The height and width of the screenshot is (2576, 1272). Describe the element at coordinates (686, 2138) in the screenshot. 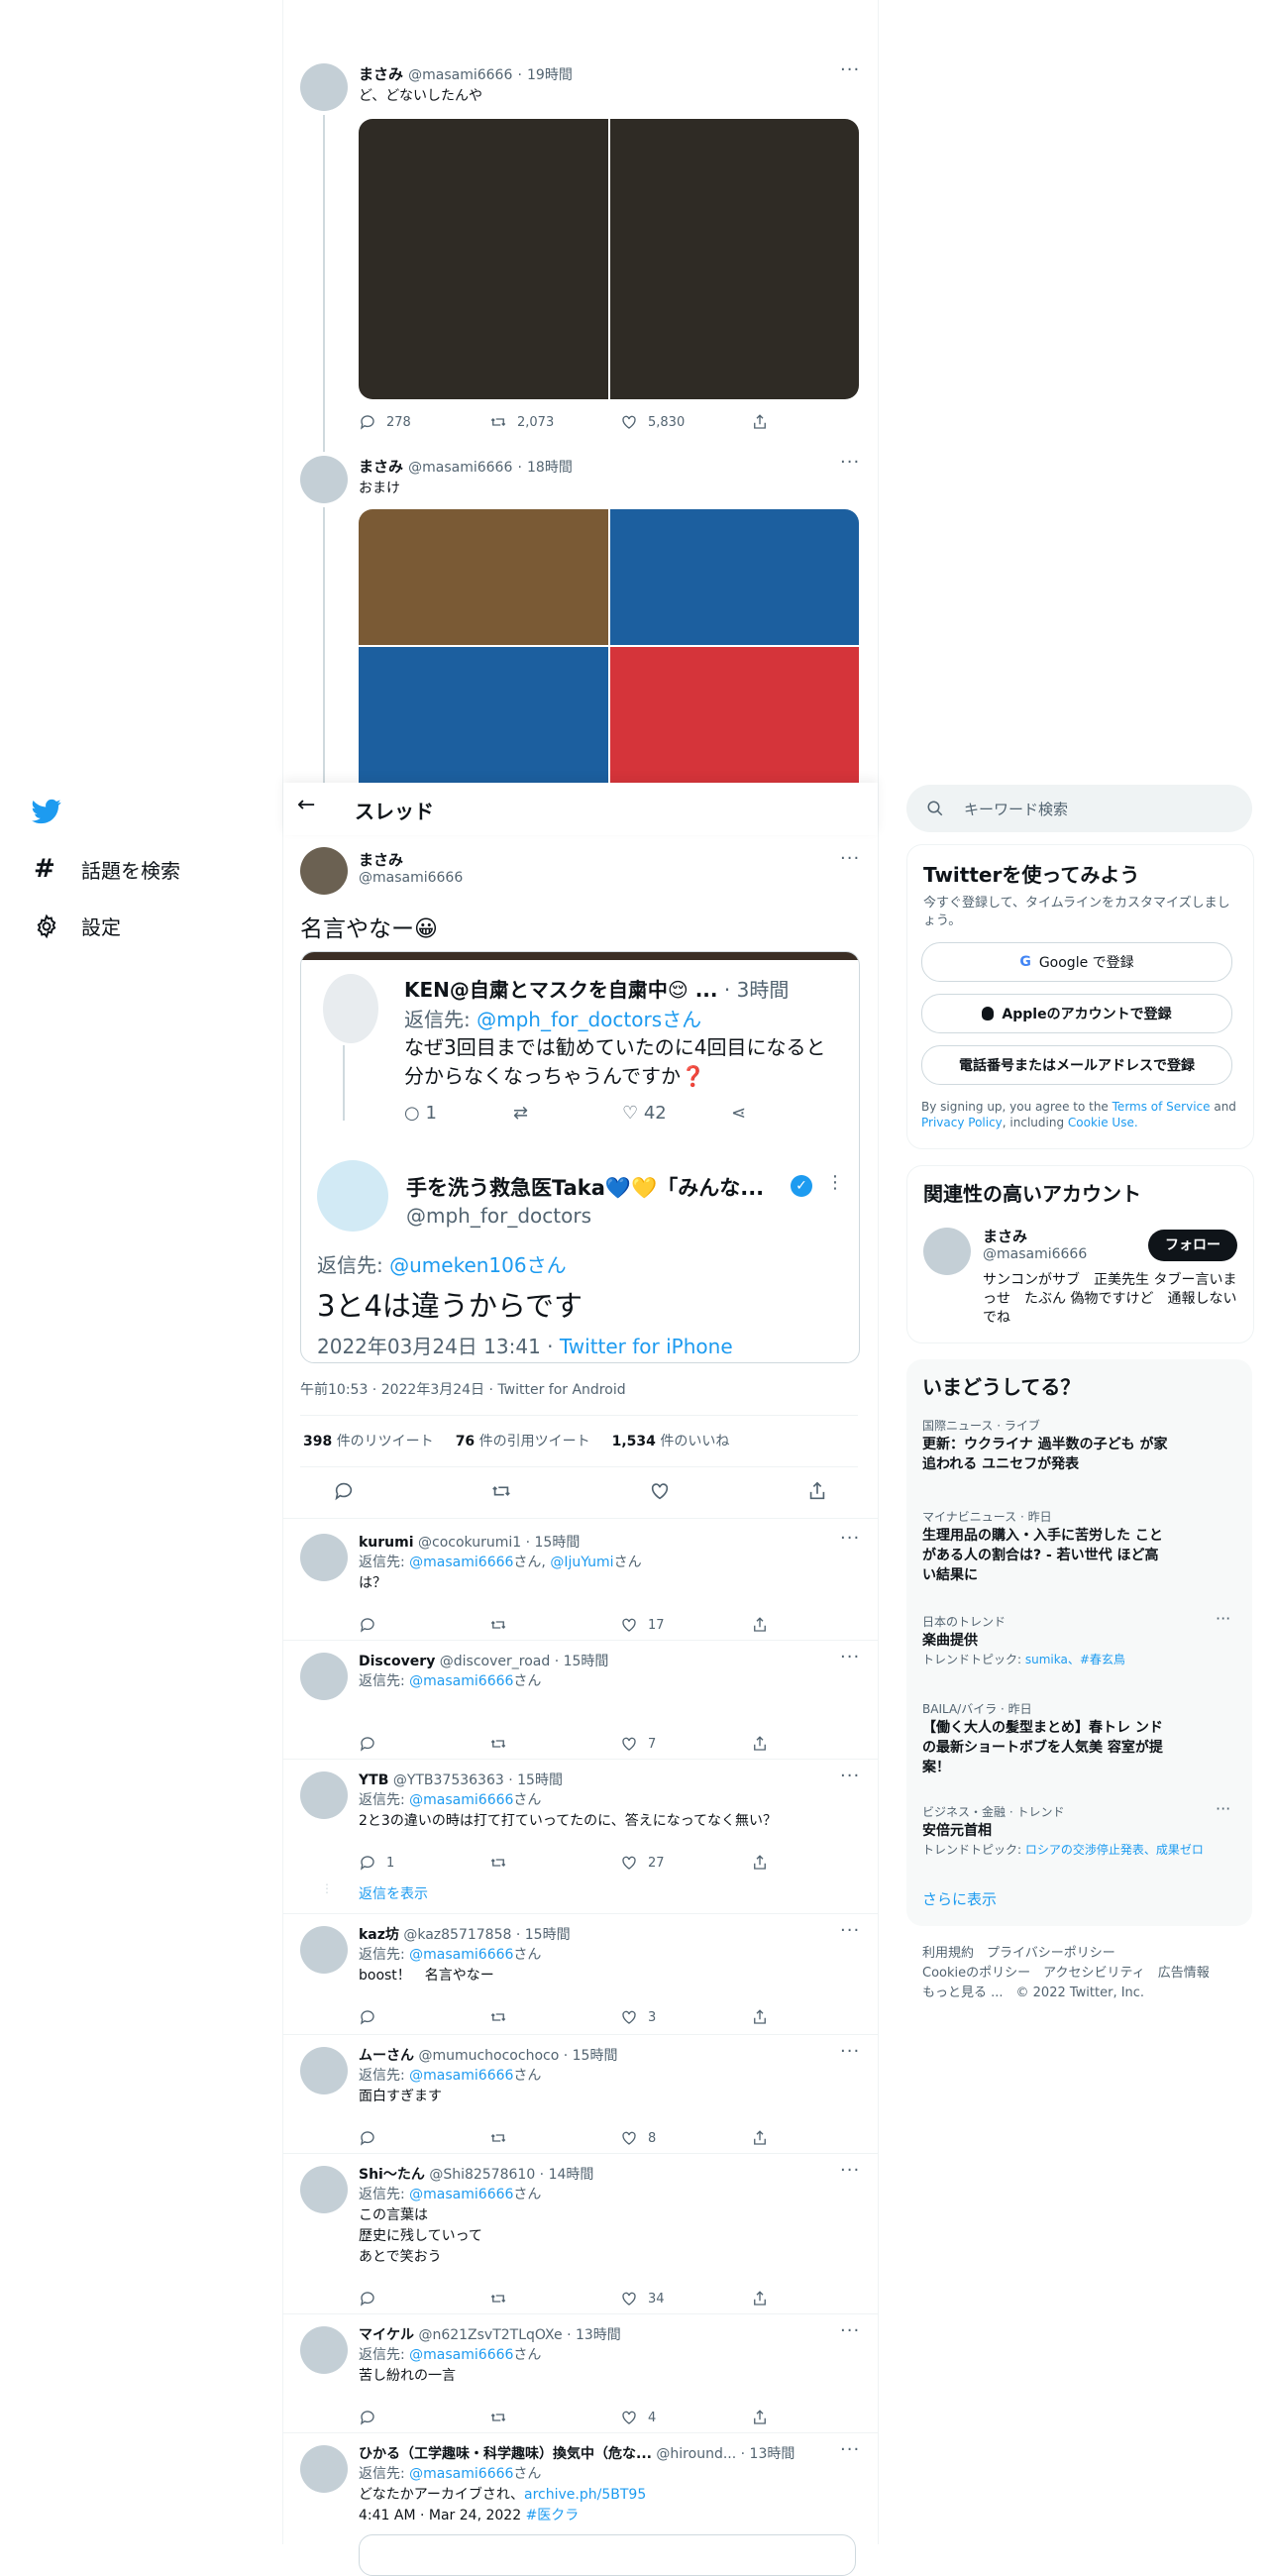

I see `like-button: 8` at that location.